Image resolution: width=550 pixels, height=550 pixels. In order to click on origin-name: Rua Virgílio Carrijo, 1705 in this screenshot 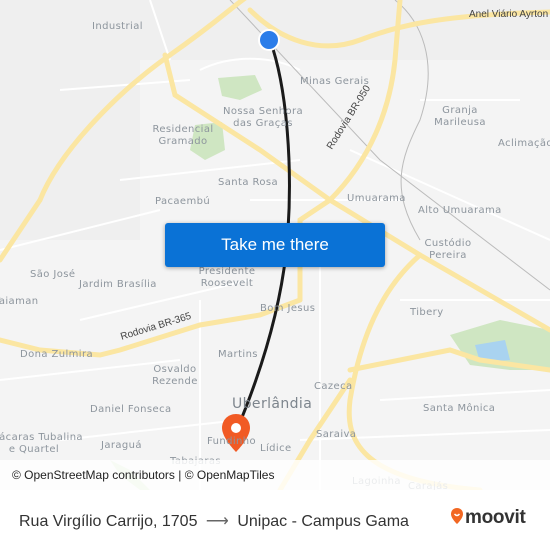, I will do `click(108, 521)`.